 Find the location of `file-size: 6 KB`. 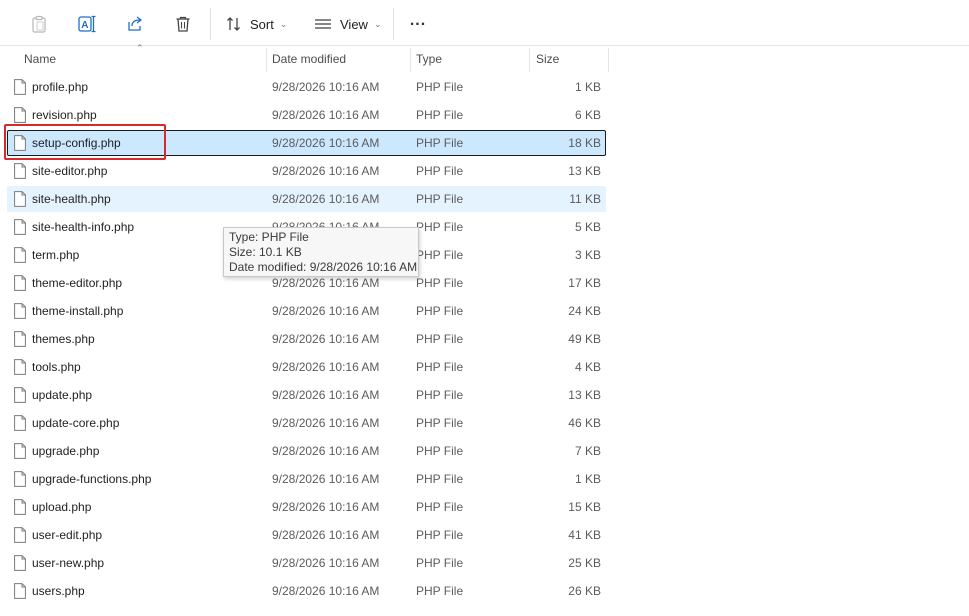

file-size: 6 KB is located at coordinates (587, 115).